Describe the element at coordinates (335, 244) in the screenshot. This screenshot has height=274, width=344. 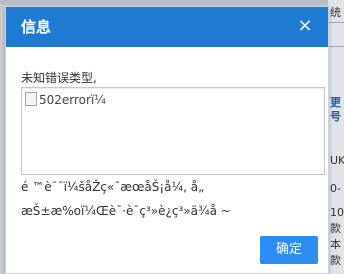
I see `background-cell: 本` at that location.